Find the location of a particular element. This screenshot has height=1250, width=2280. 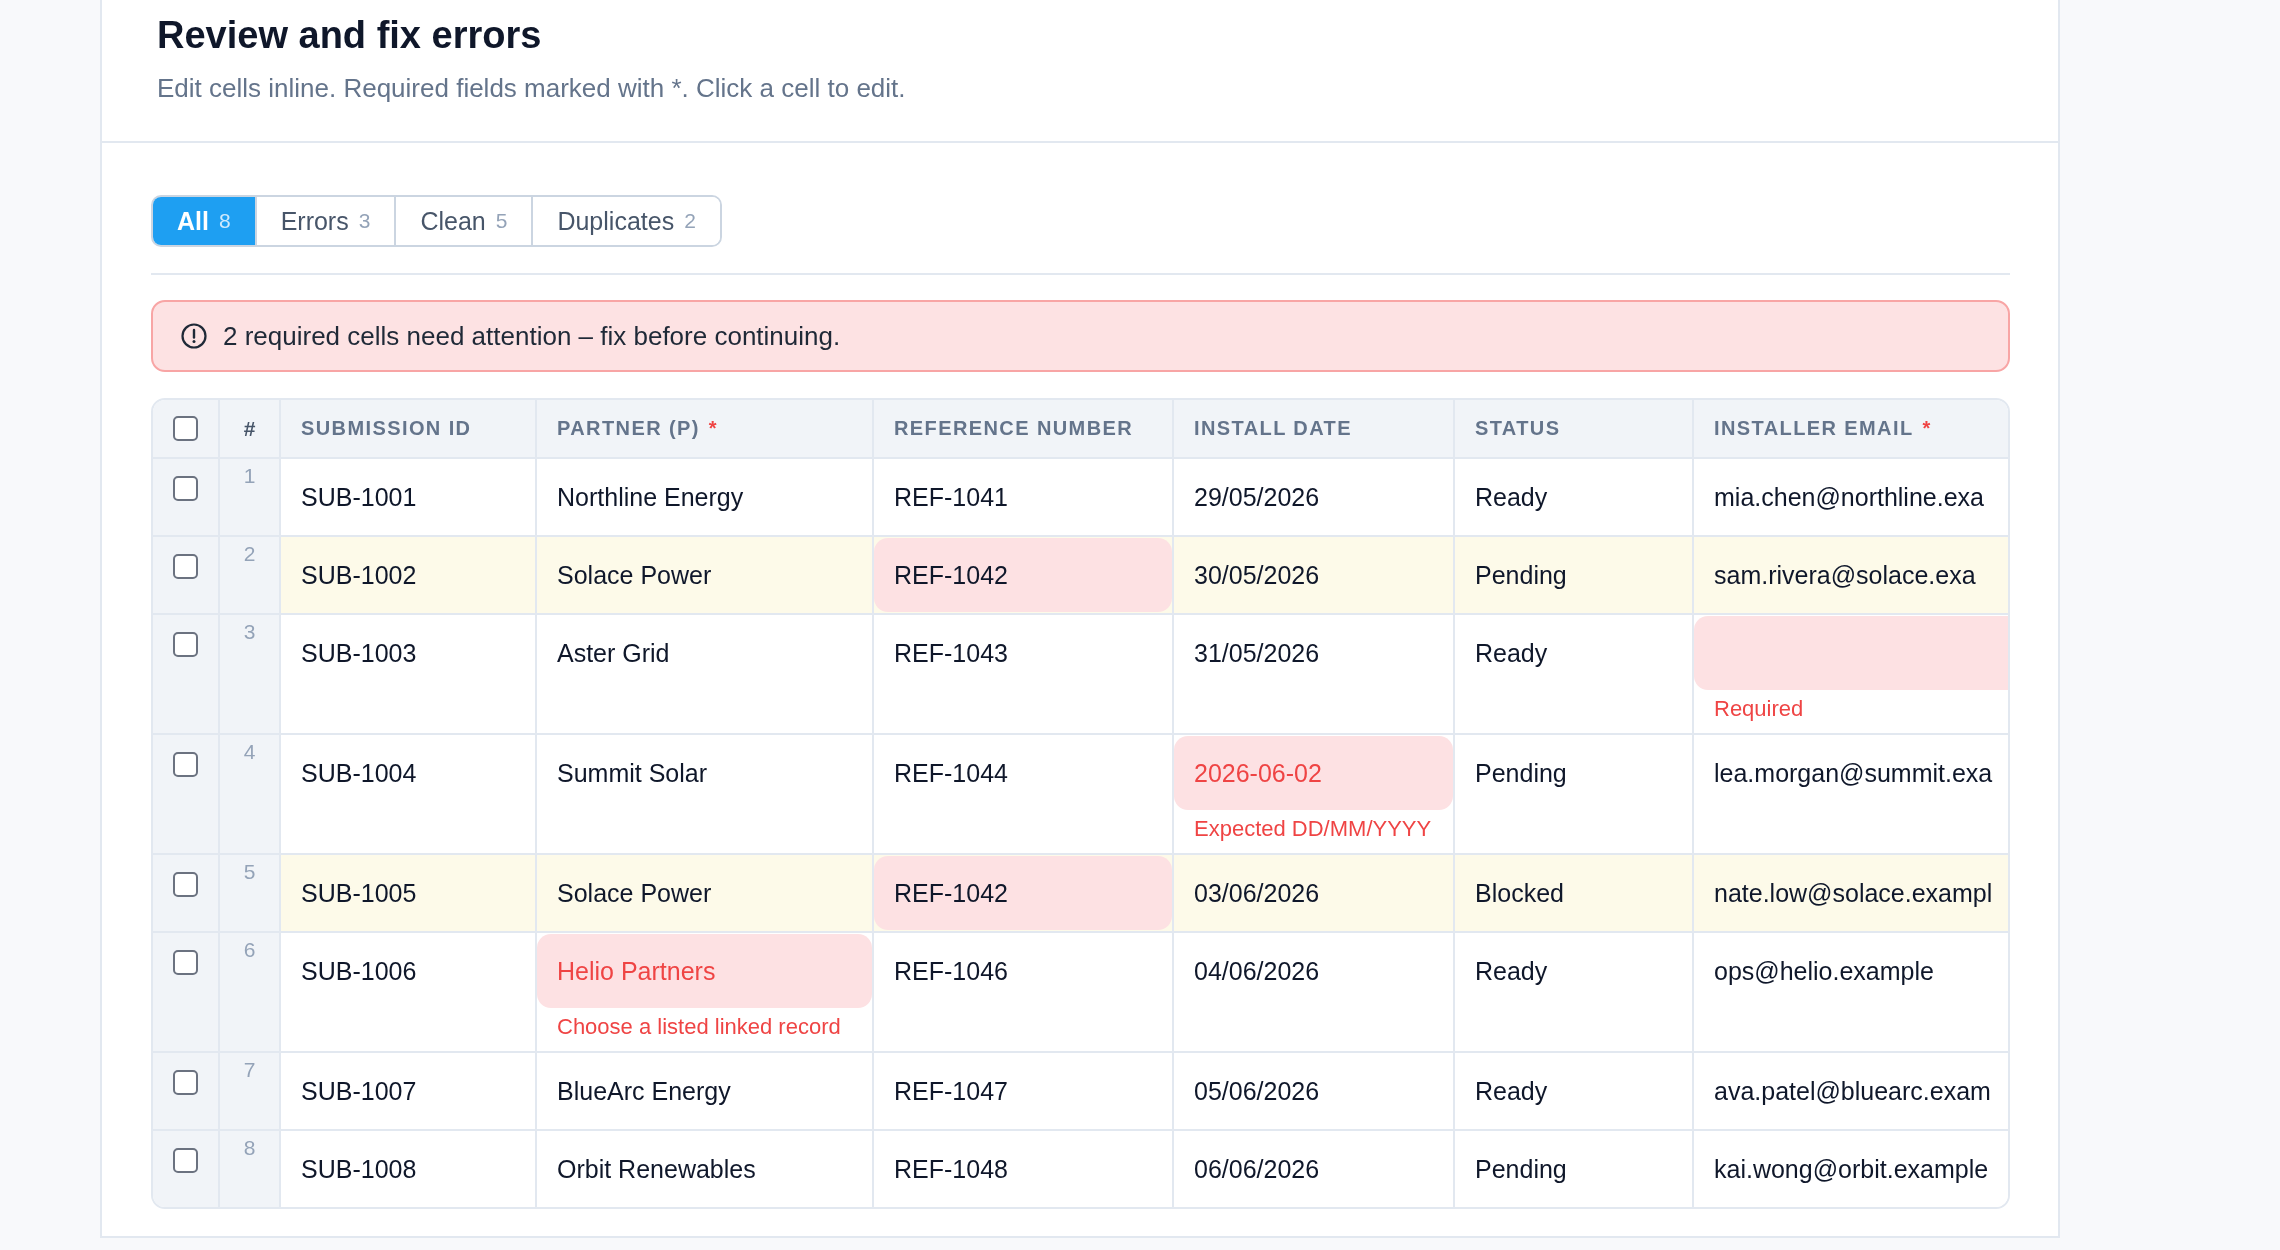

alert-message: 2 required cells need attention – fix before continuing. is located at coordinates (532, 336).